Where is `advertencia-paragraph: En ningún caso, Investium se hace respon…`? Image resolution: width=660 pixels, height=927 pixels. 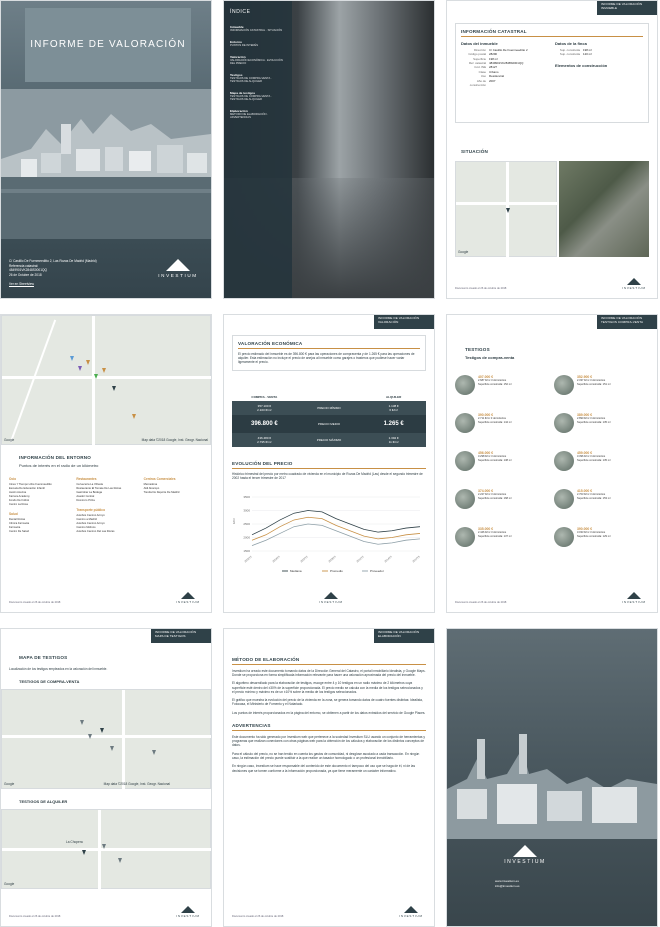
advertencia-paragraph: En ningún caso, Investium se hace respon… is located at coordinates (324, 768).